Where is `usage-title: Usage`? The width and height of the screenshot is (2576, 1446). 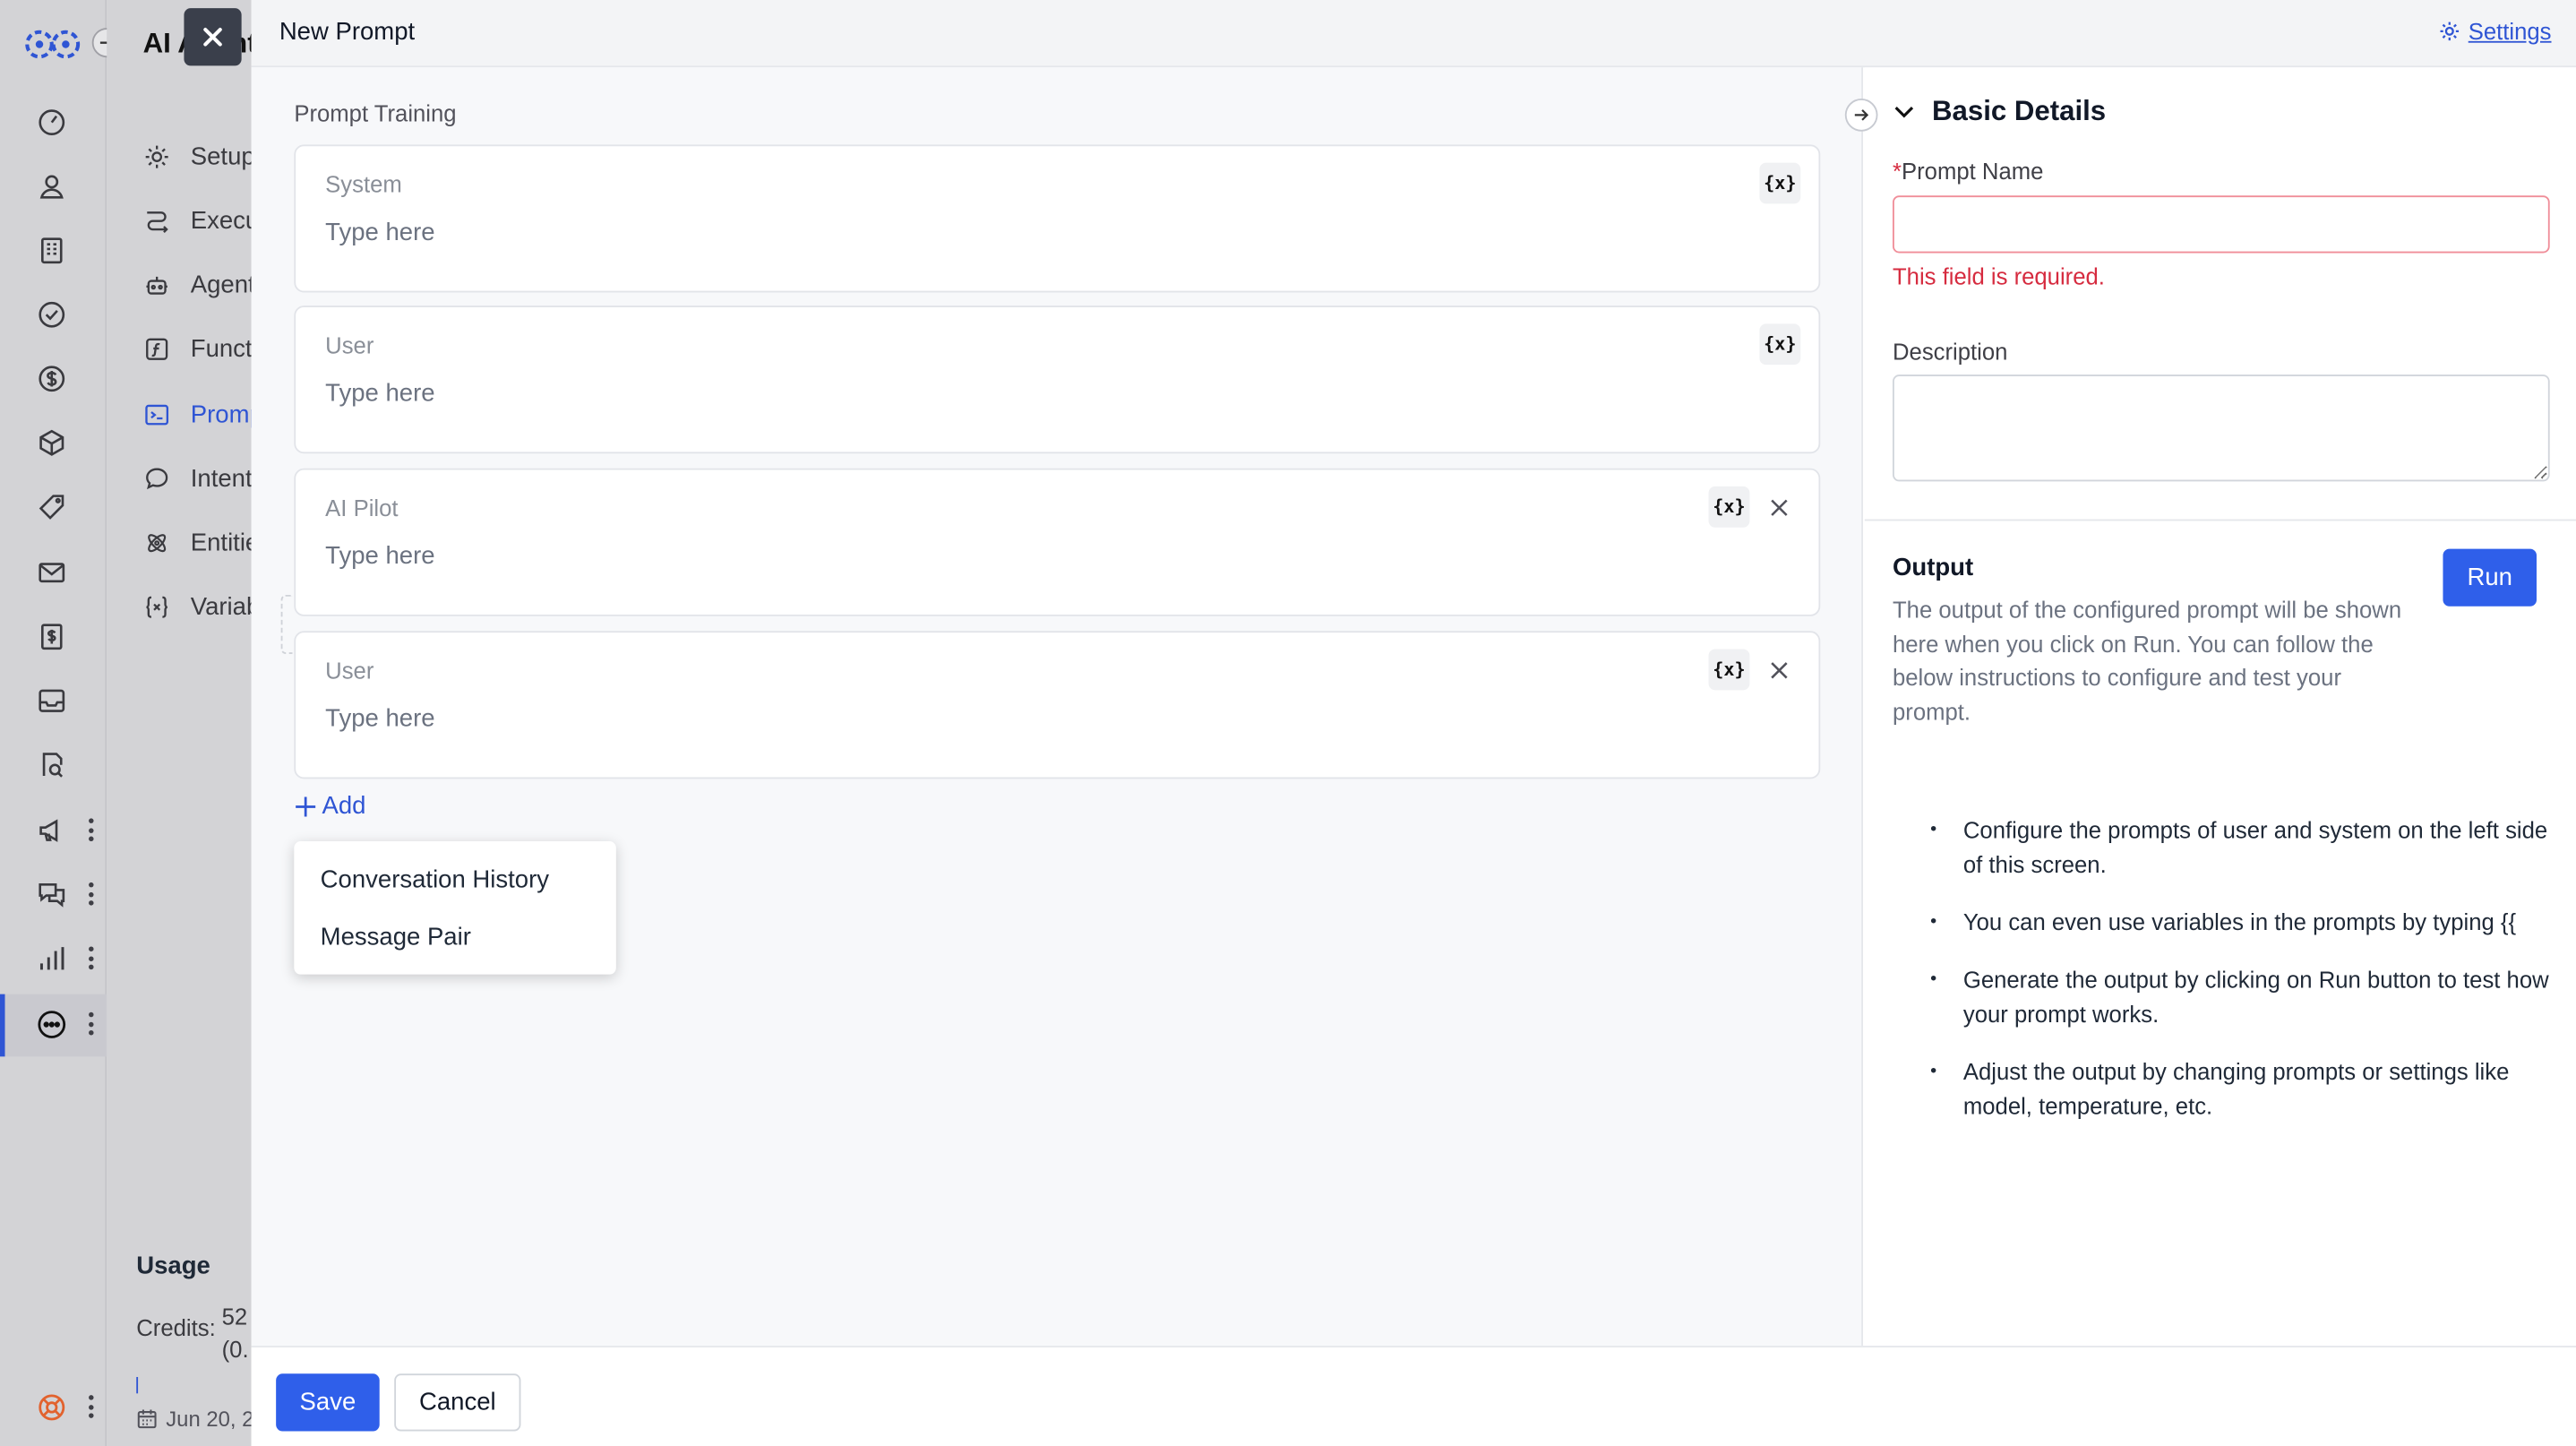 usage-title: Usage is located at coordinates (173, 1266).